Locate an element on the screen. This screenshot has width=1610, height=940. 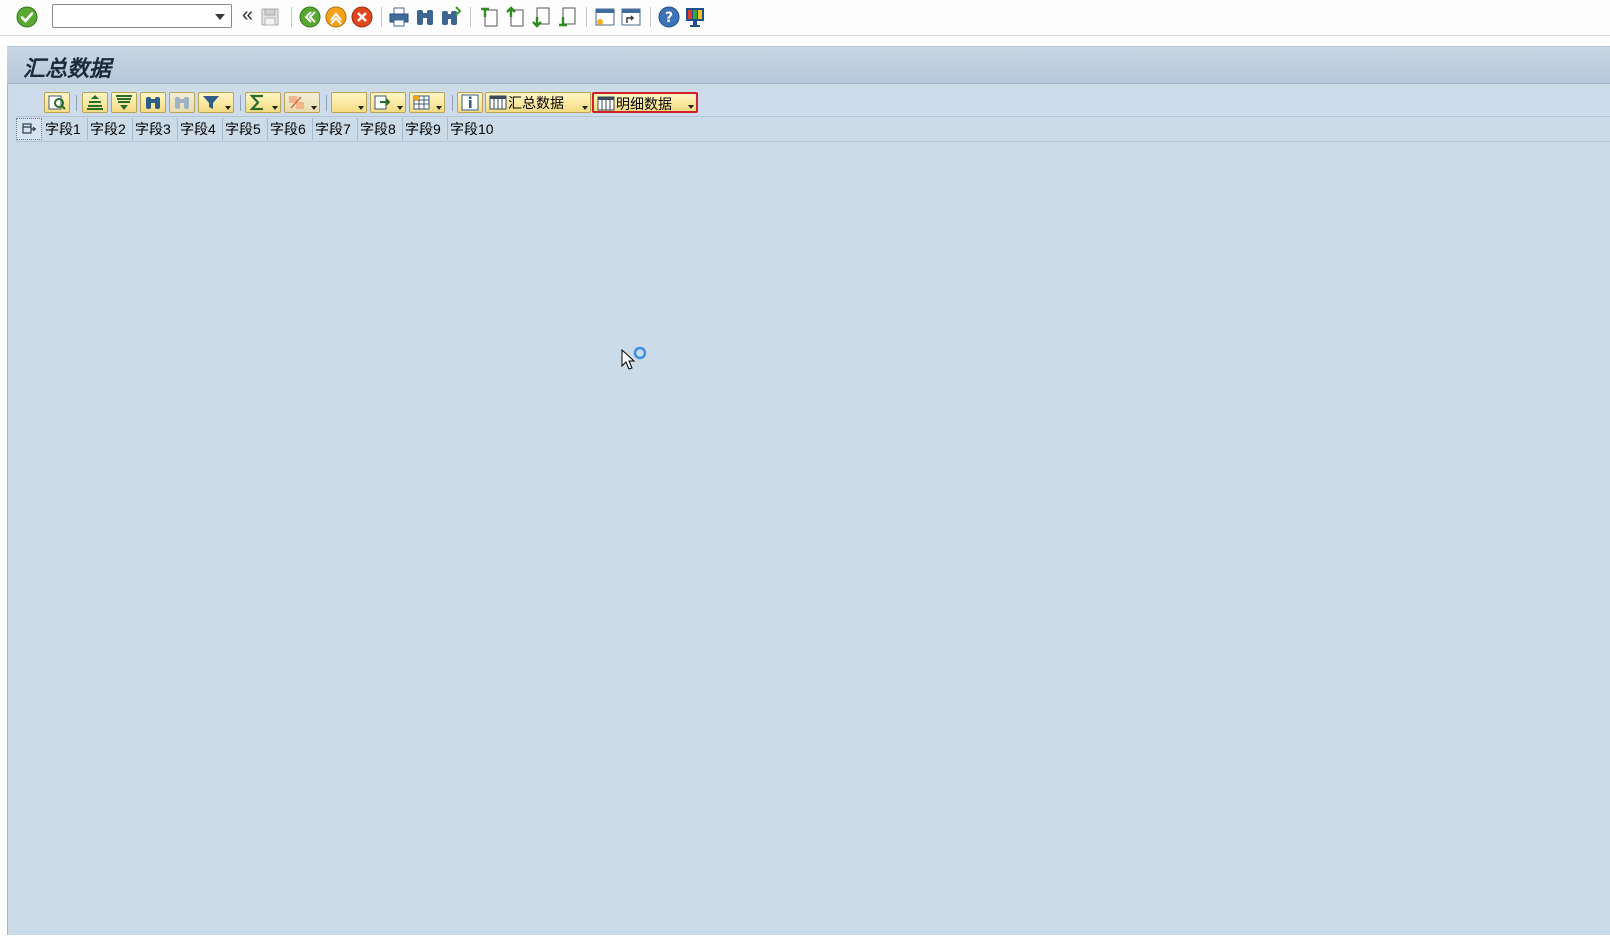
alv-toolbar: 汇总数据 明细数据 is located at coordinates (813, 103).